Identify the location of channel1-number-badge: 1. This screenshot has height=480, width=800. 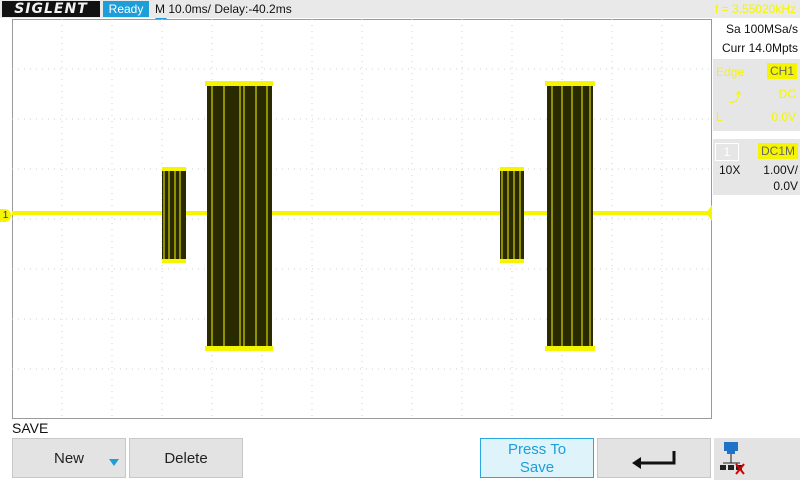
(727, 152).